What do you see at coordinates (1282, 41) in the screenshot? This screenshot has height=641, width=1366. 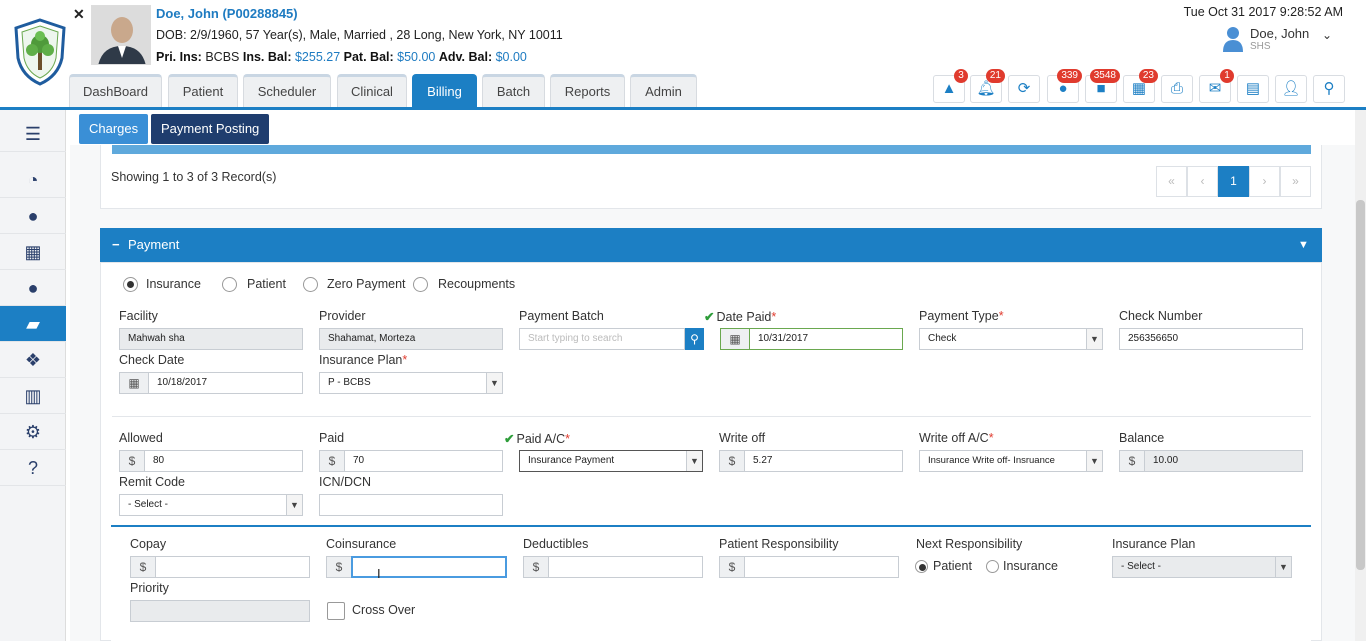 I see `user-menu: Doe, John SHS ⌄` at bounding box center [1282, 41].